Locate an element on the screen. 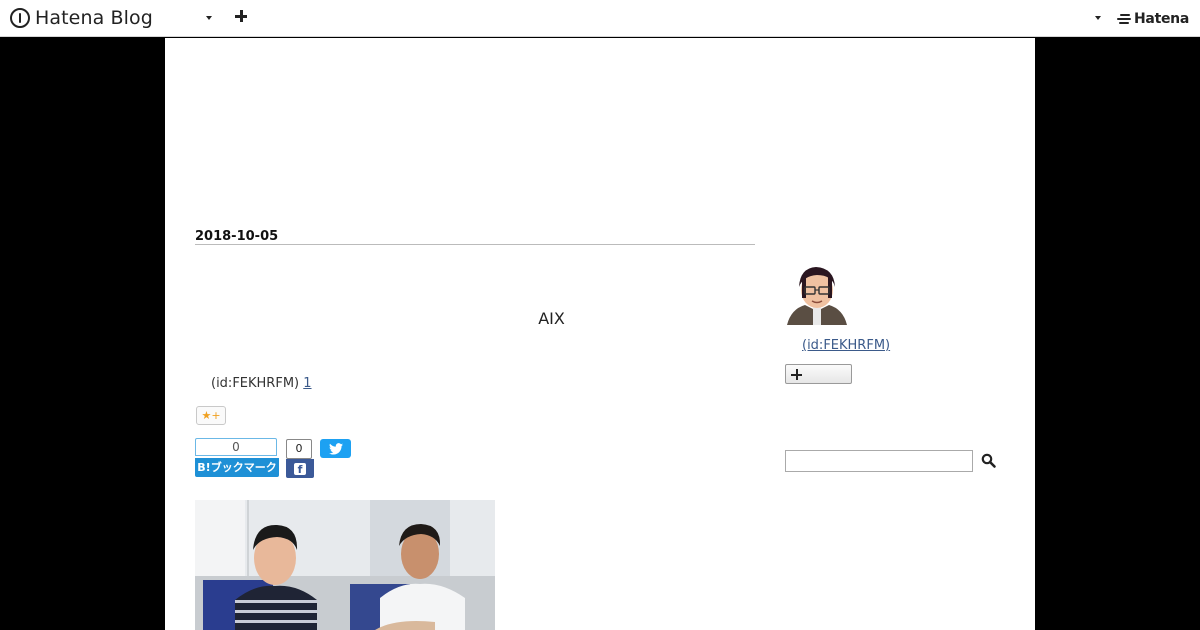 The width and height of the screenshot is (1200, 630). entry-date: 2018-10-05 is located at coordinates (236, 236).